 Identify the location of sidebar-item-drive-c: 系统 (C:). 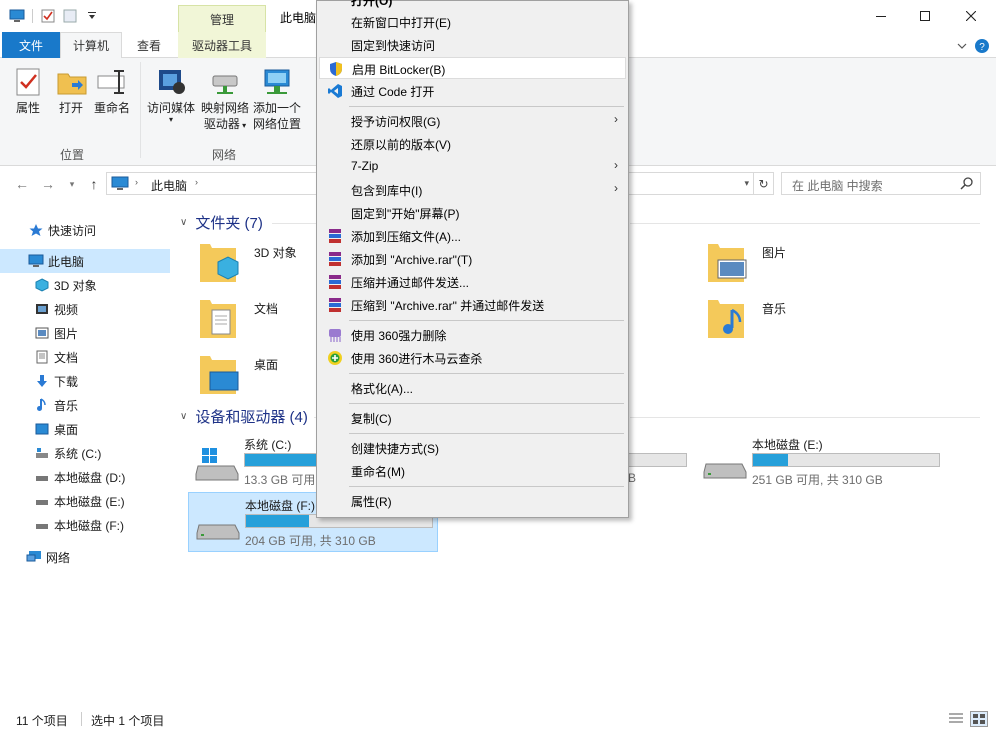
(85, 453).